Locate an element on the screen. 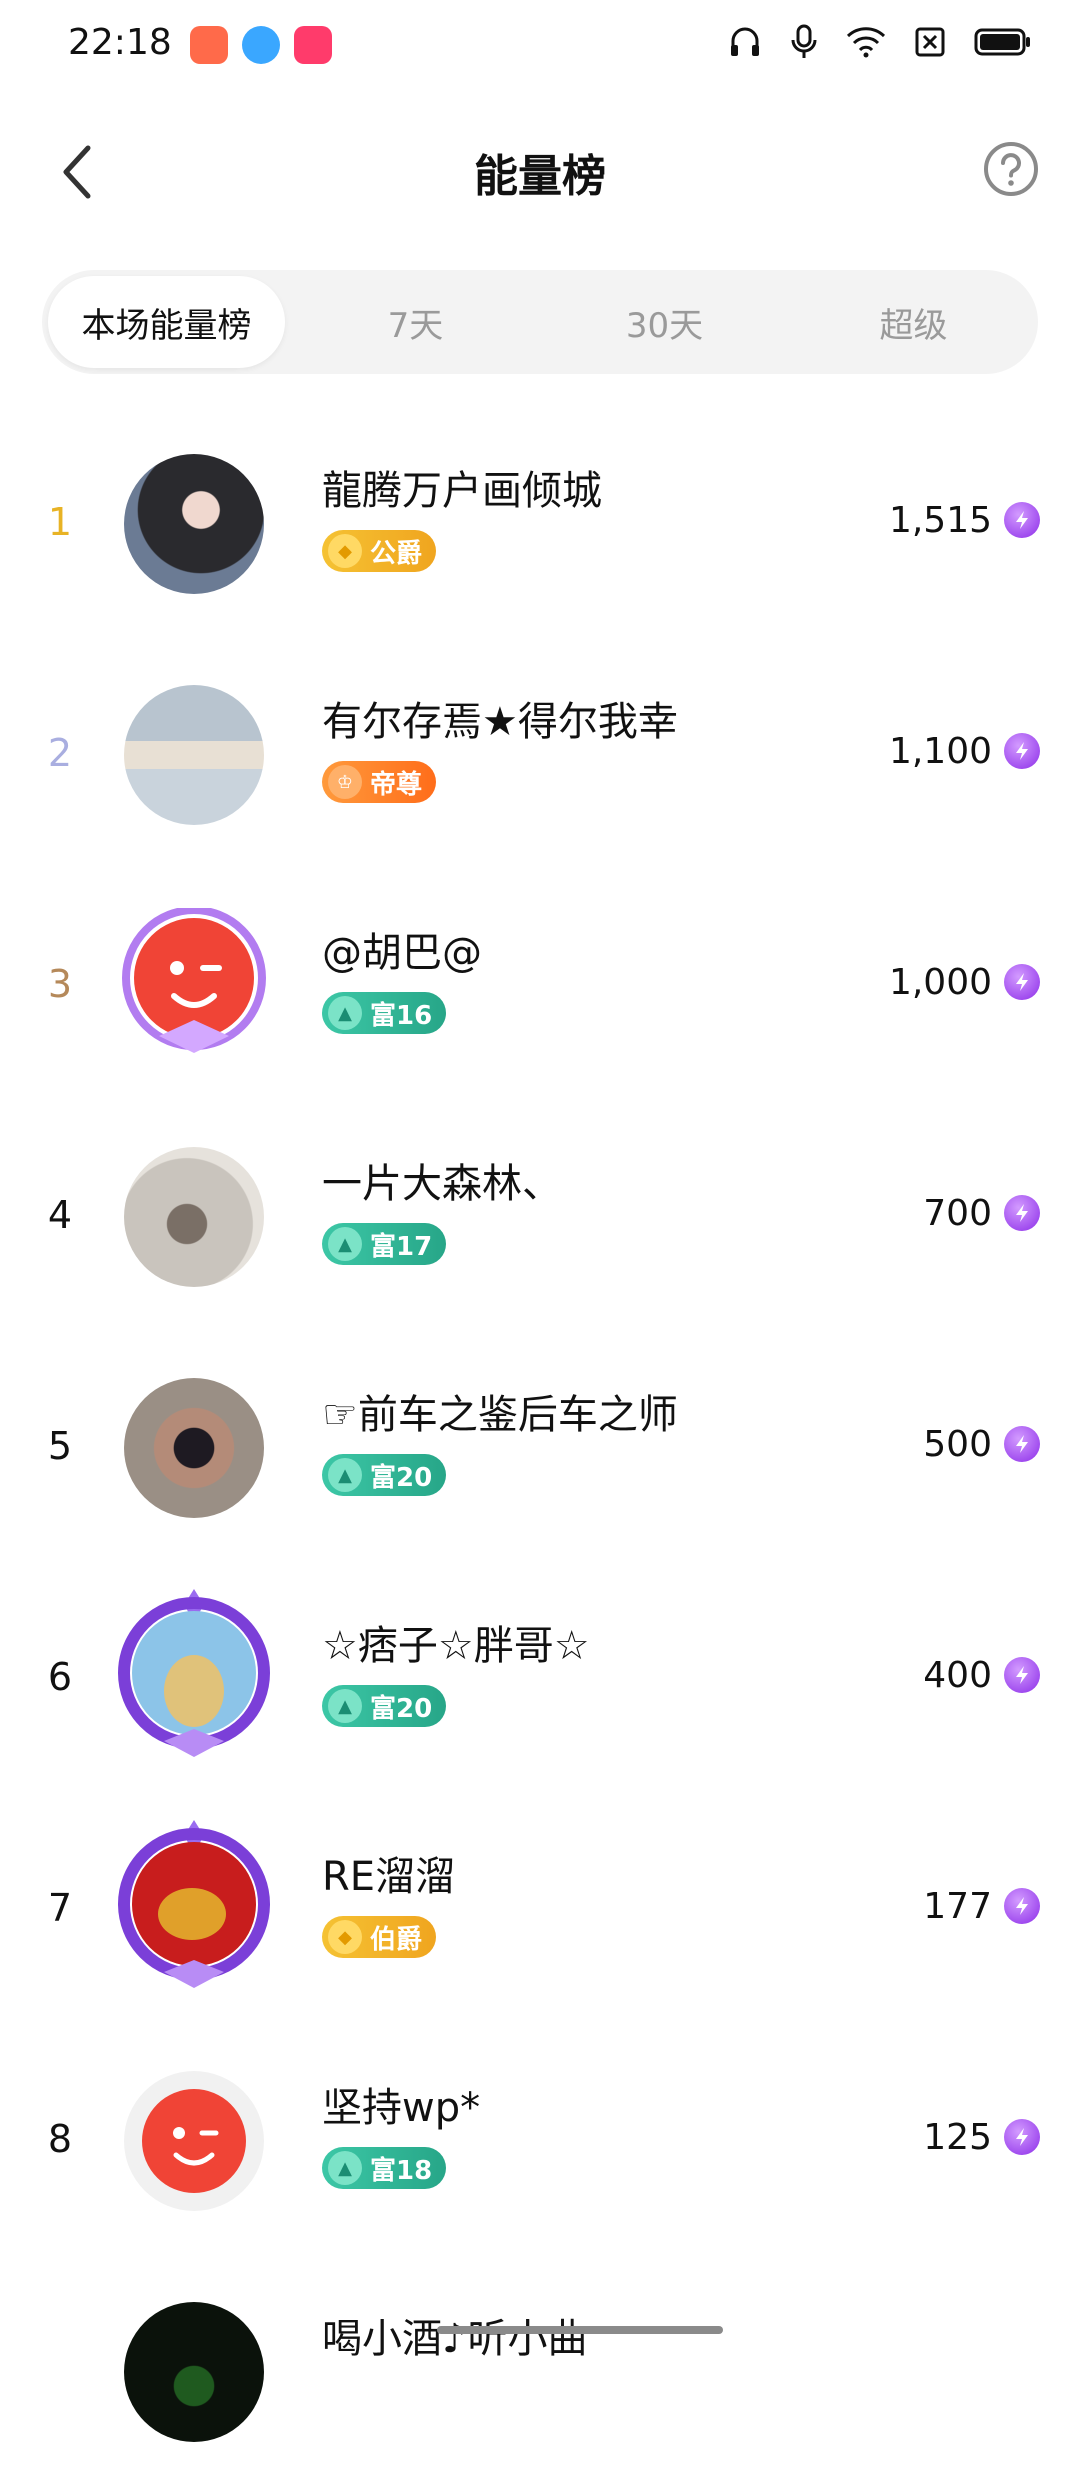 The height and width of the screenshot is (2479, 1080). help-button is located at coordinates (1011, 169).